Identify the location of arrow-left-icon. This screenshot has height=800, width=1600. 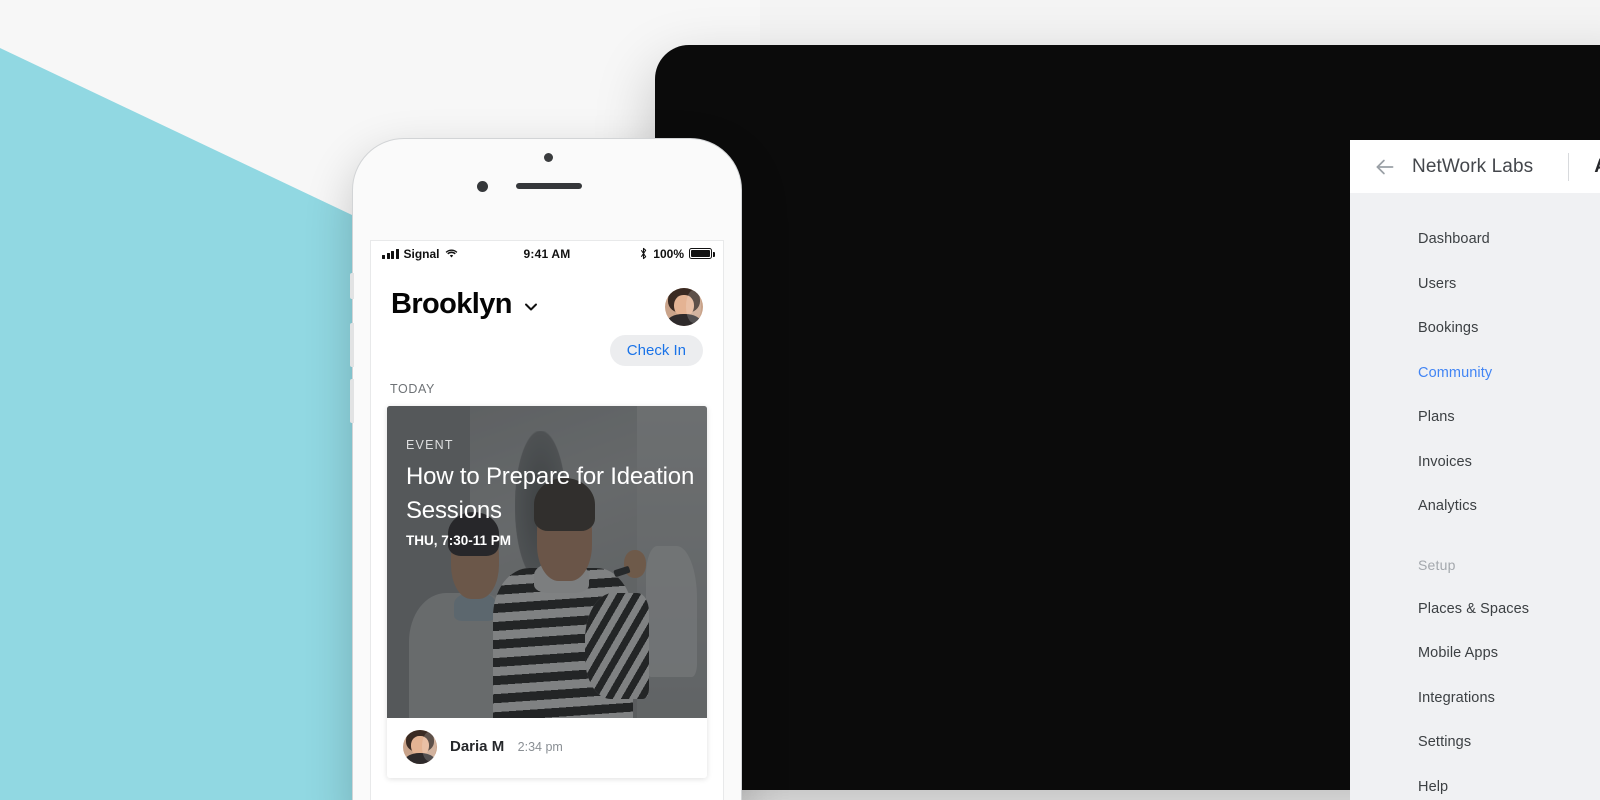
(1385, 167).